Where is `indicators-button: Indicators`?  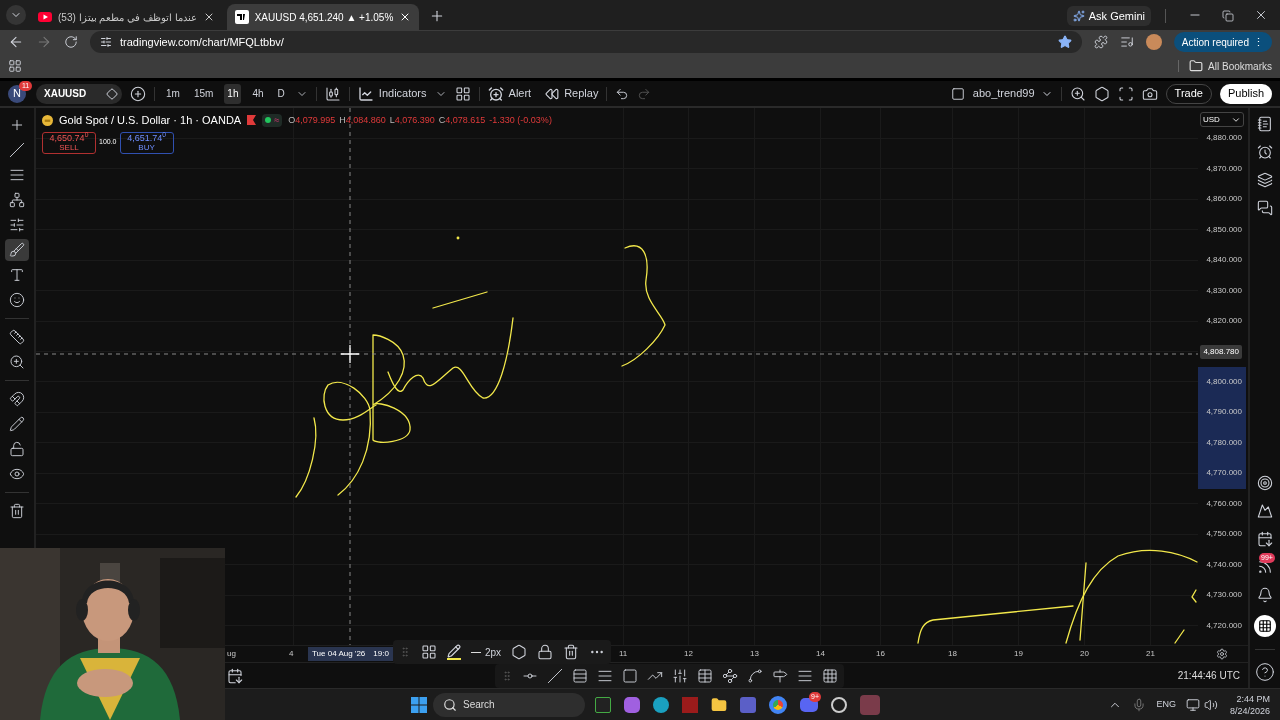 indicators-button: Indicators is located at coordinates (392, 93).